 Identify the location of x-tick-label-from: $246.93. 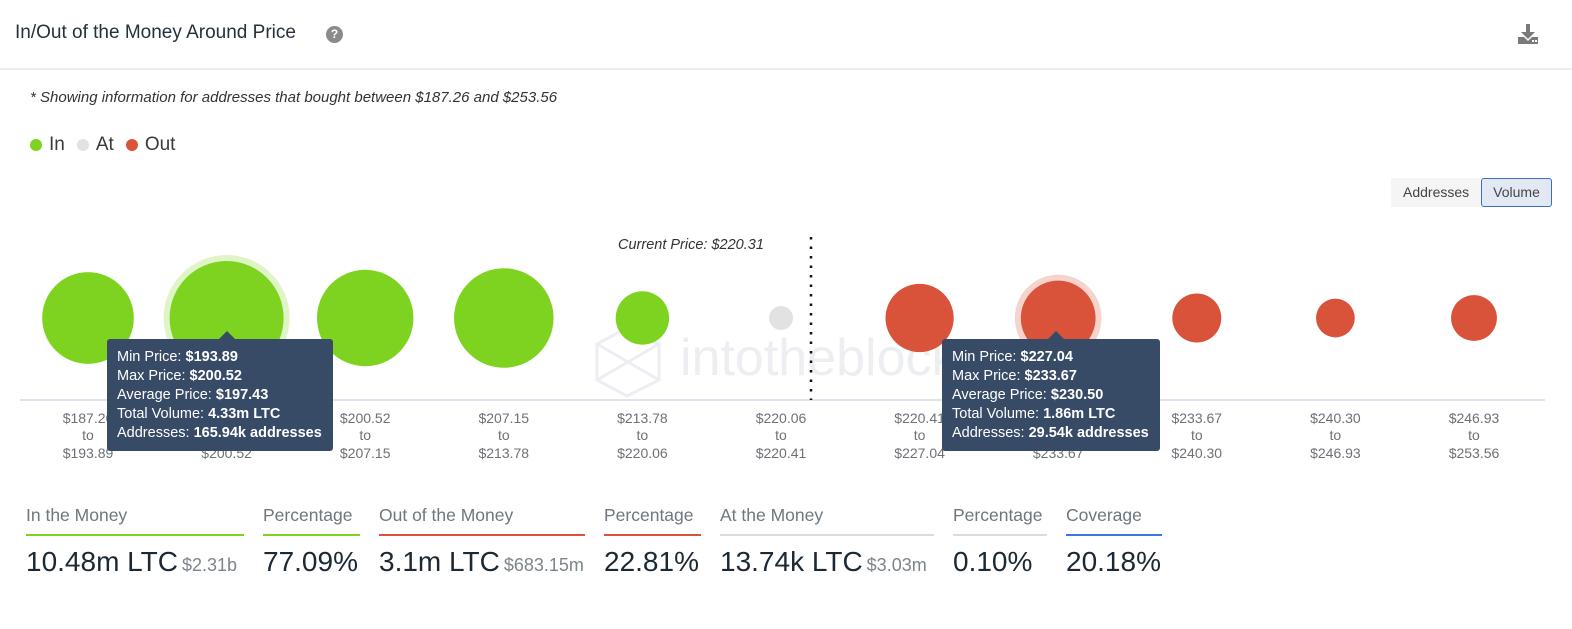
(1474, 418).